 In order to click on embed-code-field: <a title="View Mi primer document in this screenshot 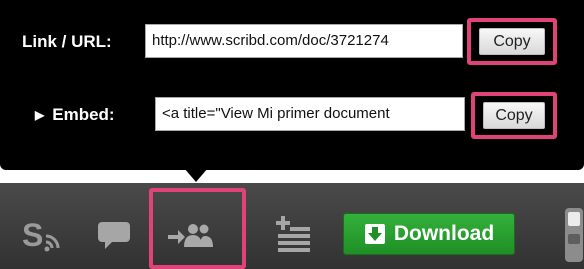, I will do `click(310, 114)`.